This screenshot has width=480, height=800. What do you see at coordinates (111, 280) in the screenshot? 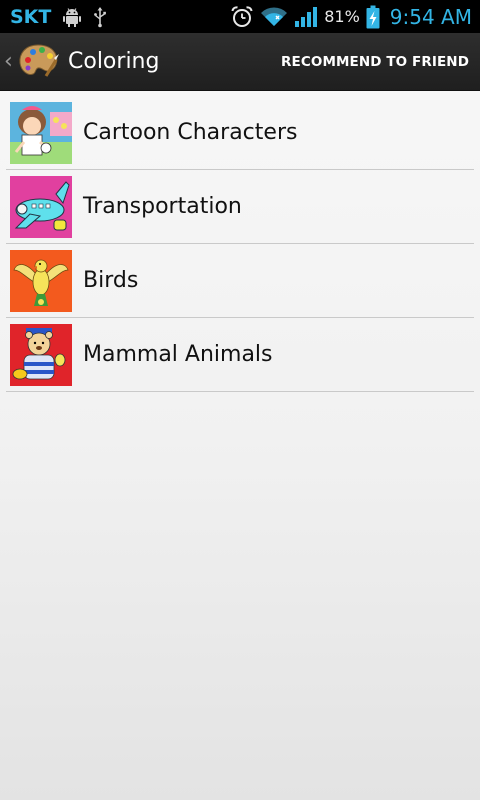
I see `list-item-label: Birds` at bounding box center [111, 280].